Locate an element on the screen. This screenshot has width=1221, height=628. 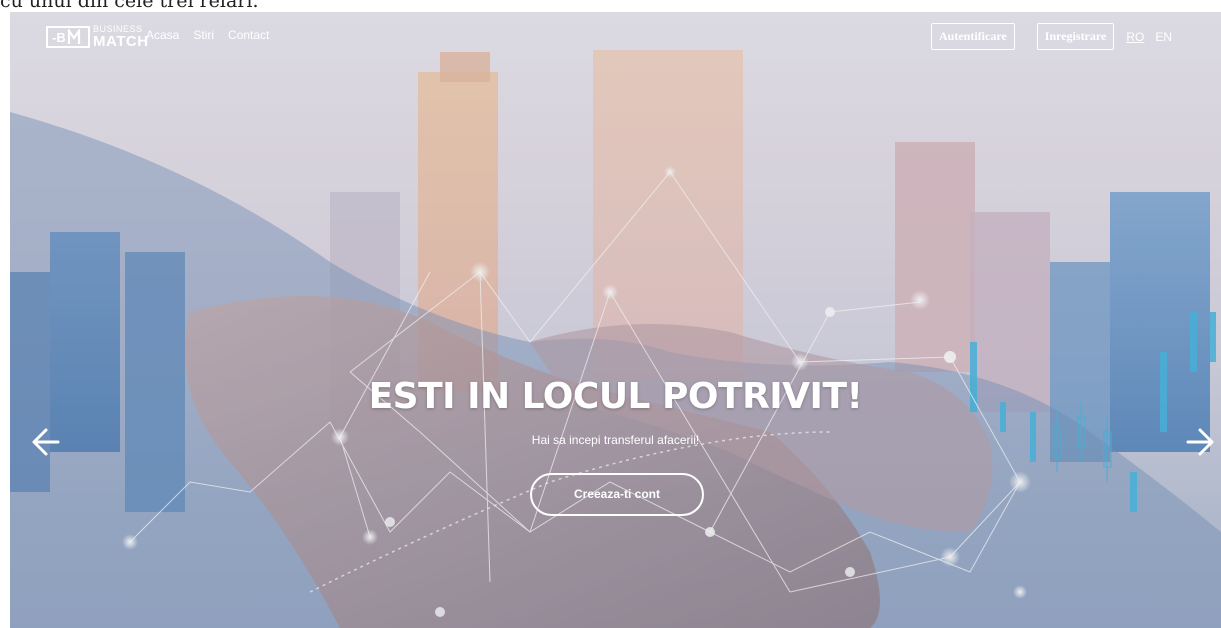
logo-line-2: MATCH is located at coordinates (121, 41).